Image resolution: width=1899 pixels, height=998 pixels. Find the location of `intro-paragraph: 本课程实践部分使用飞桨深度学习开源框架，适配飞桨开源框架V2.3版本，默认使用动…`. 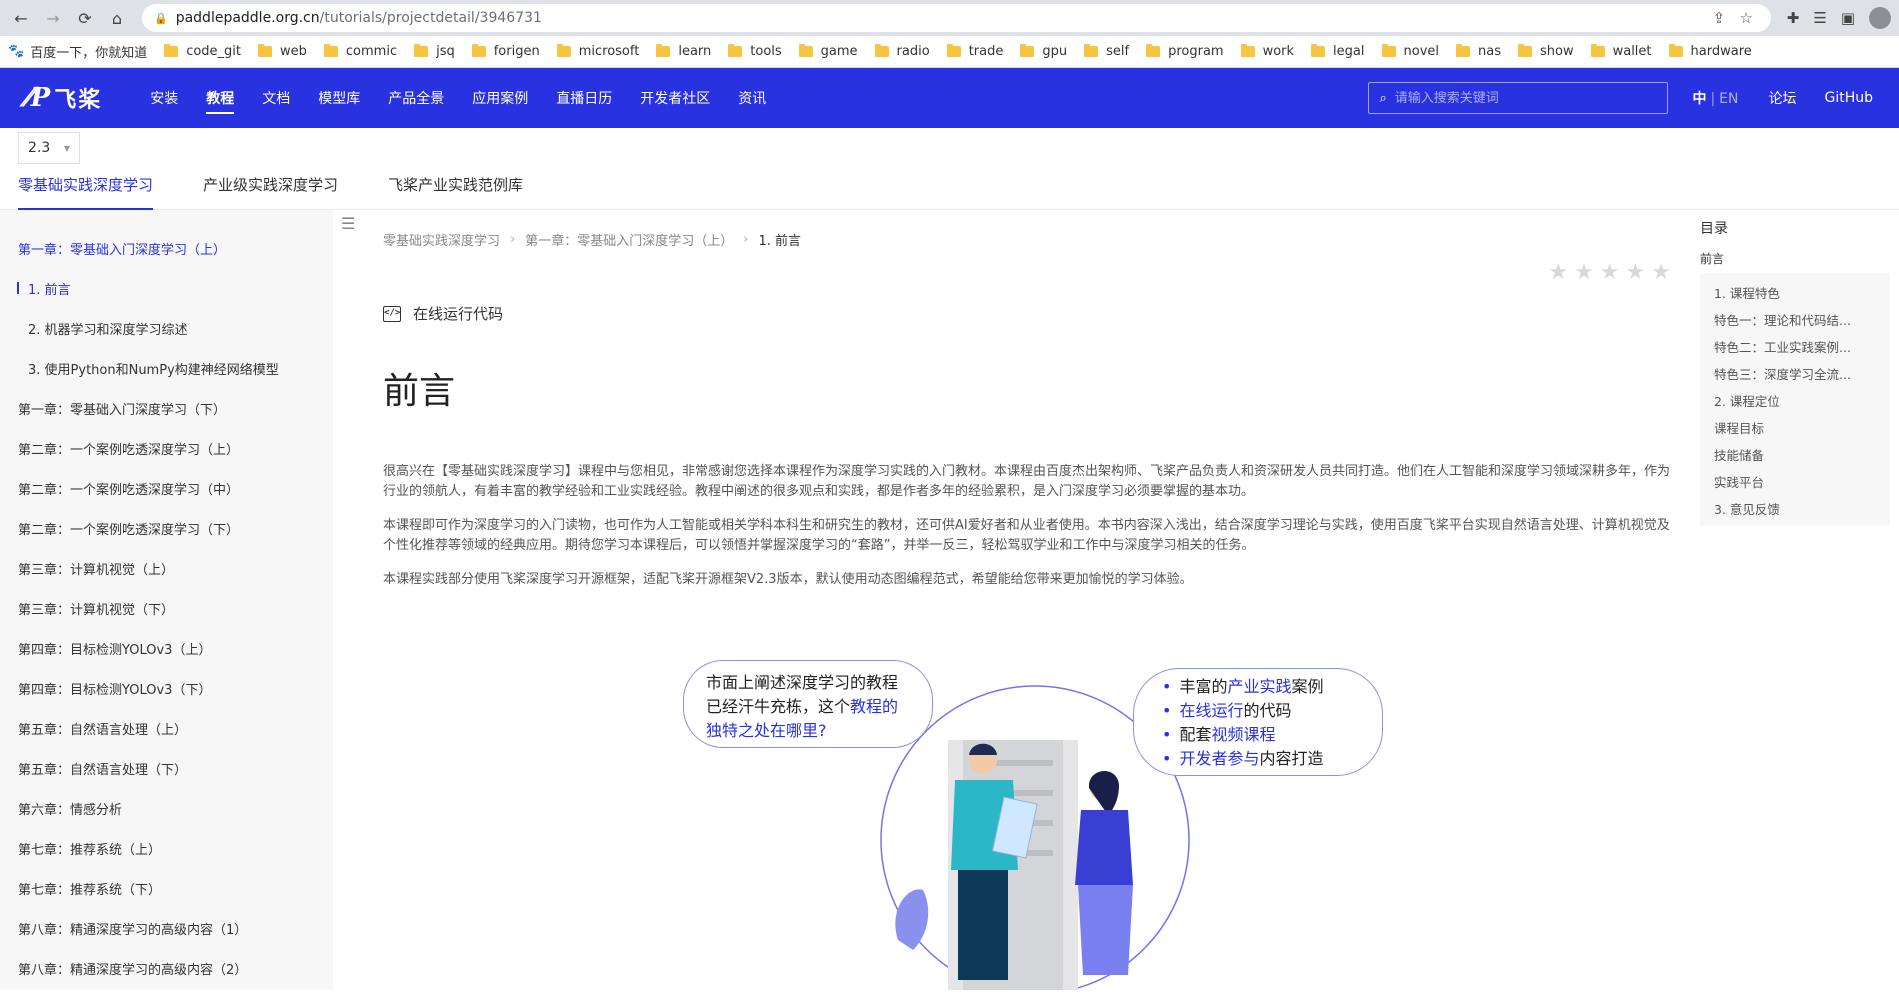

intro-paragraph: 本课程实践部分使用飞桨深度学习开源框架，适配飞桨开源框架V2.3版本，默认使用动… is located at coordinates (788, 579).